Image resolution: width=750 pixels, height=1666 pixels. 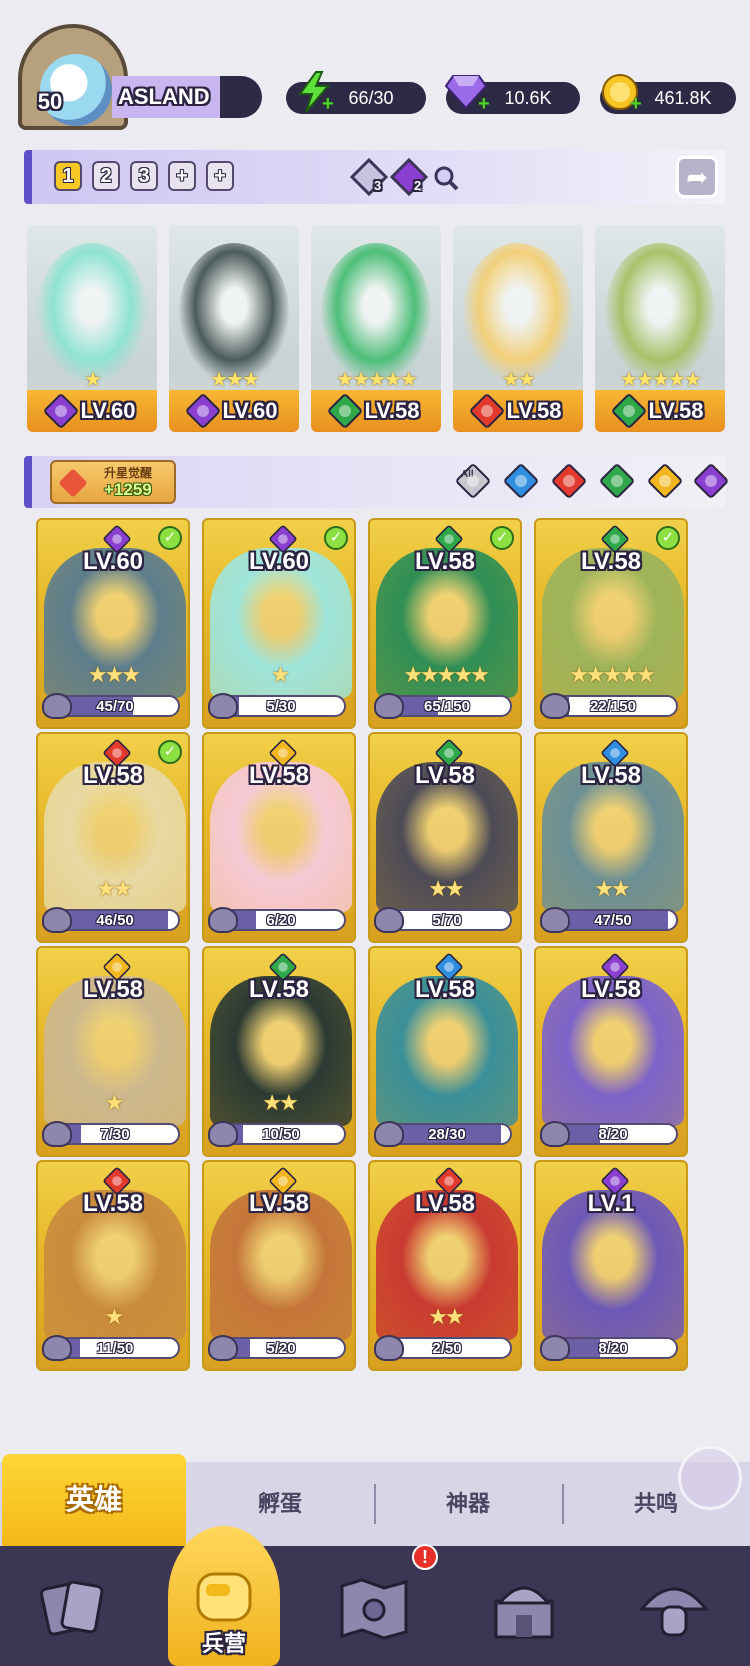 What do you see at coordinates (94, 1500) in the screenshot?
I see `tab-heroes: 英雄` at bounding box center [94, 1500].